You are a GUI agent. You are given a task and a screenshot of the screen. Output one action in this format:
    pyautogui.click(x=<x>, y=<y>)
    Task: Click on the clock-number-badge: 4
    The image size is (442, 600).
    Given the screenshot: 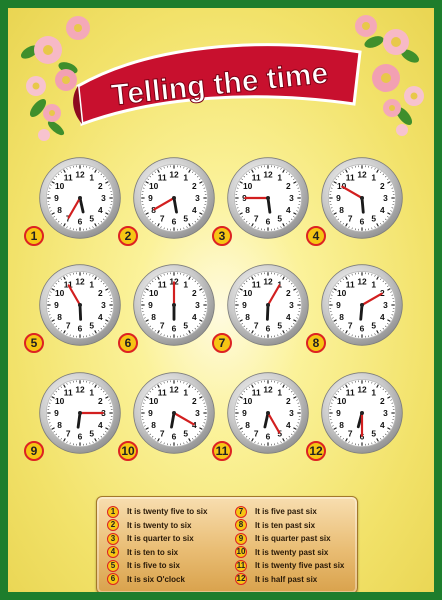 What is the action you would take?
    pyautogui.click(x=316, y=236)
    